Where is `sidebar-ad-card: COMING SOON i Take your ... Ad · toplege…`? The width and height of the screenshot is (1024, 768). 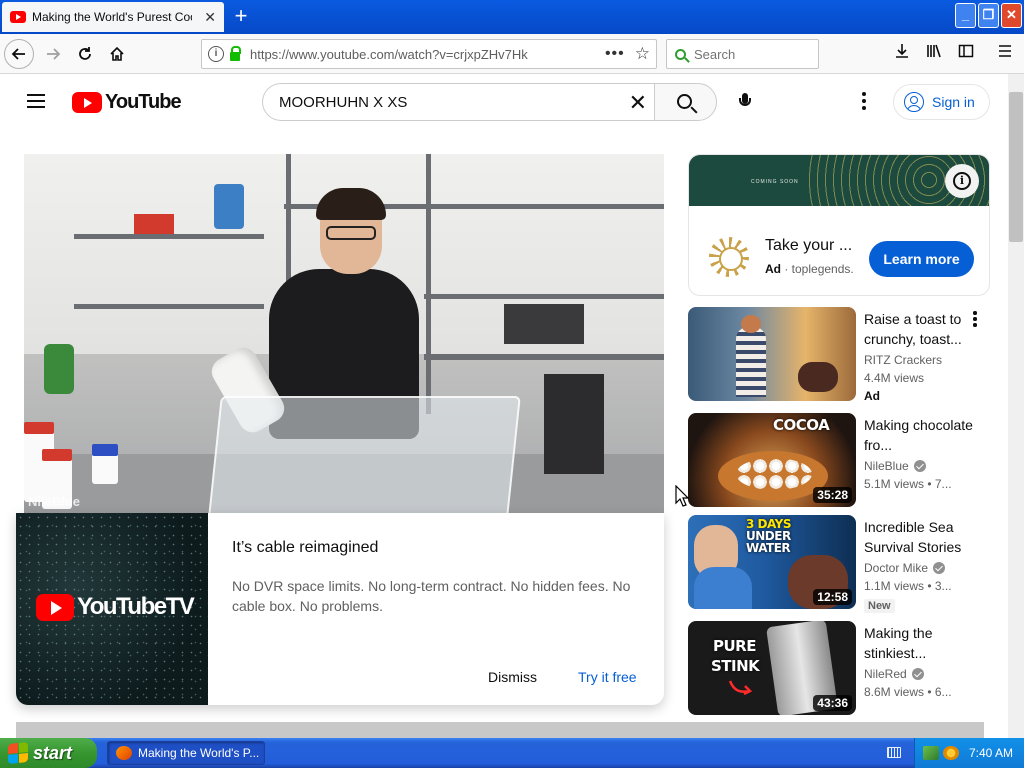
sidebar-ad-card: COMING SOON i Take your ... Ad · toplege… is located at coordinates (839, 225).